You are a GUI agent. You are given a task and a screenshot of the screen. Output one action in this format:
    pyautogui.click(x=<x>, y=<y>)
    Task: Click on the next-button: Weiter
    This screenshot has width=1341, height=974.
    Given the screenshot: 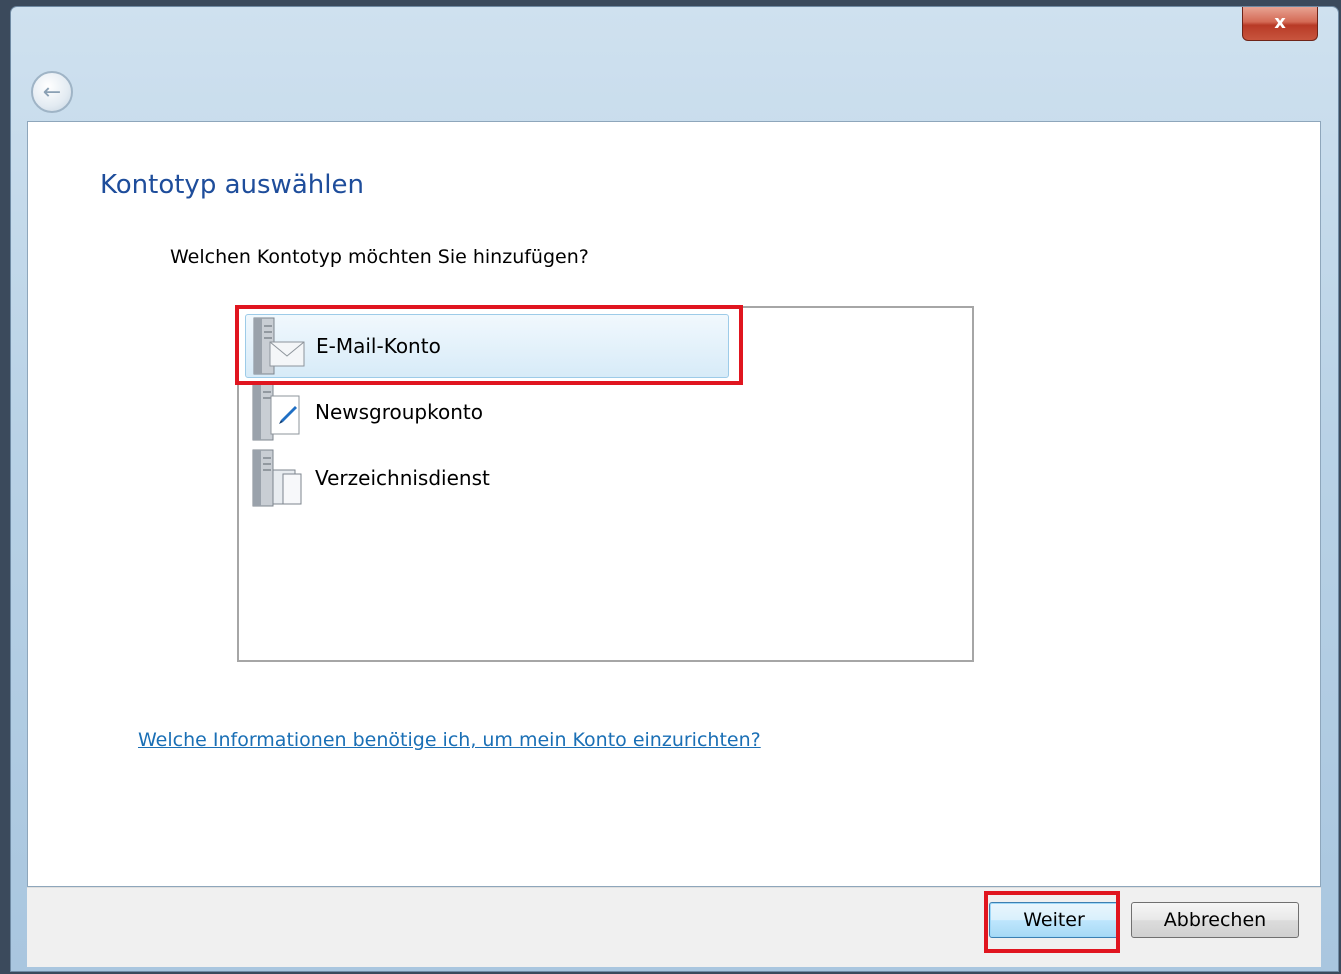 What is the action you would take?
    pyautogui.click(x=1054, y=920)
    